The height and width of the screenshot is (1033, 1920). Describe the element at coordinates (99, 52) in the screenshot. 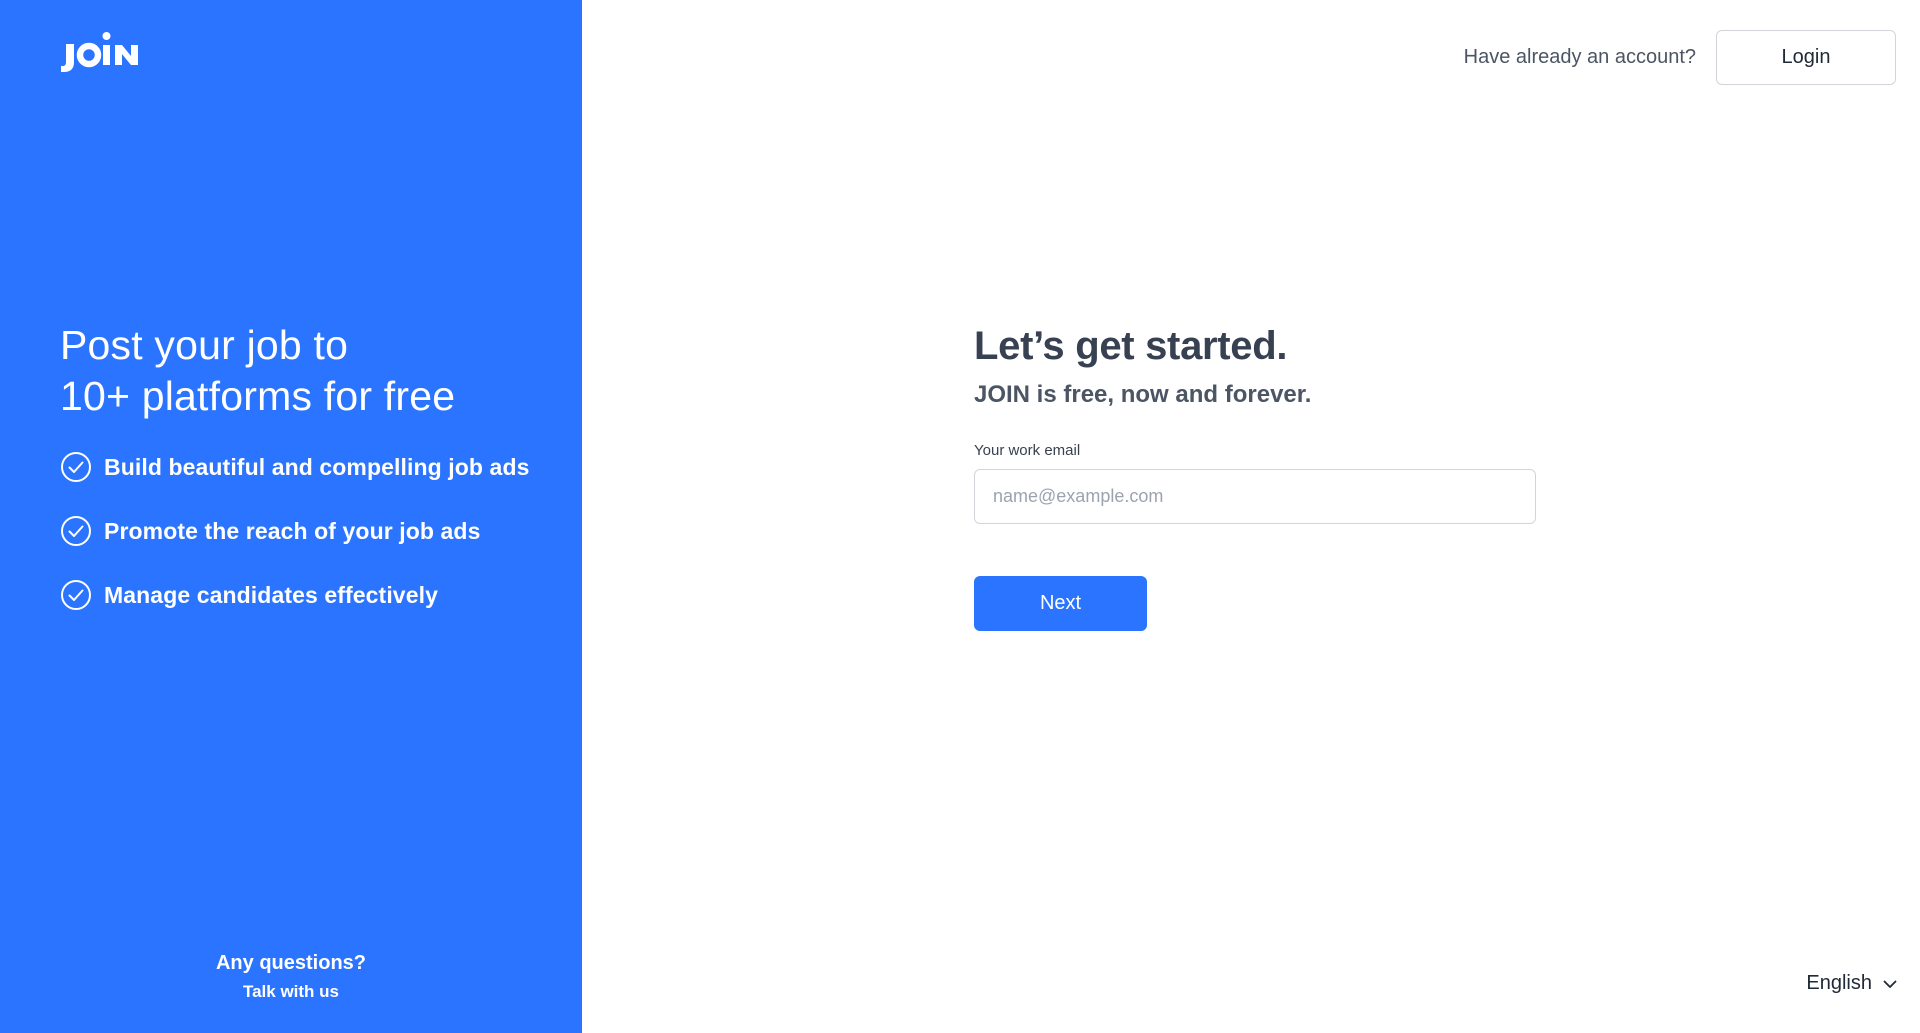

I see `join-logo-mark` at that location.